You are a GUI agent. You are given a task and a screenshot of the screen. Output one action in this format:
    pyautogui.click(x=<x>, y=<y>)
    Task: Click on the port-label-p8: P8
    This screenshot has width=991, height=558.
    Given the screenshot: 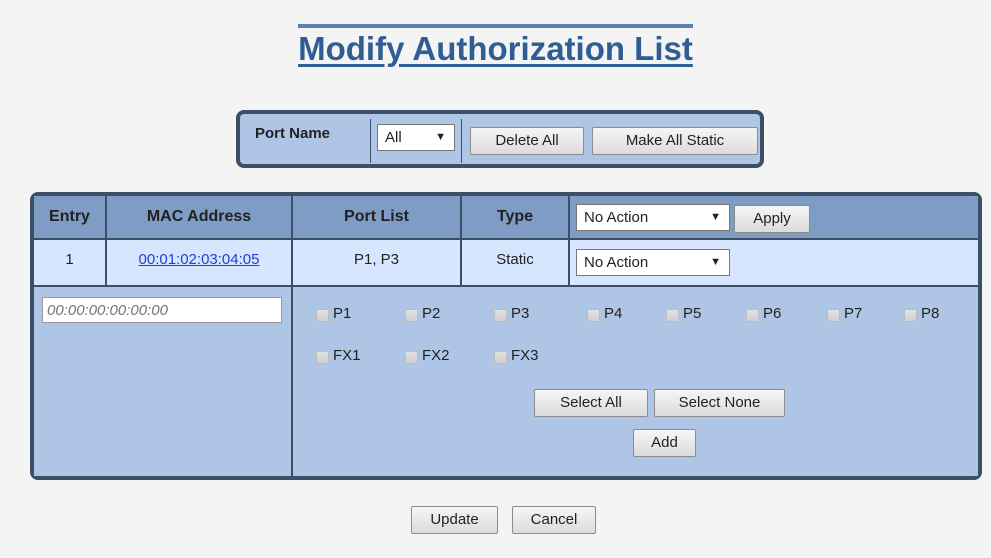 What is the action you would take?
    pyautogui.click(x=930, y=313)
    